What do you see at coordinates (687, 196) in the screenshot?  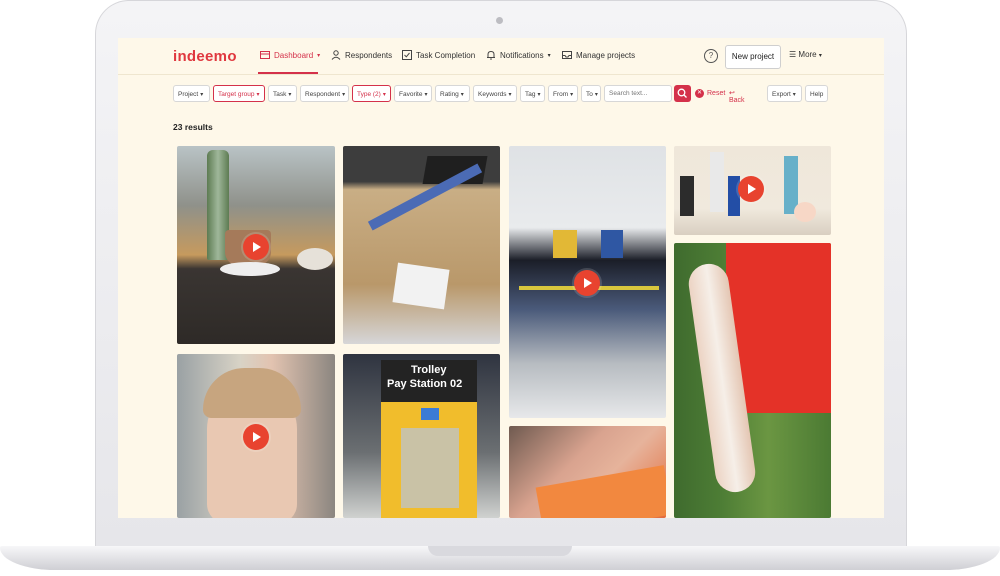 I see `bottle-black` at bounding box center [687, 196].